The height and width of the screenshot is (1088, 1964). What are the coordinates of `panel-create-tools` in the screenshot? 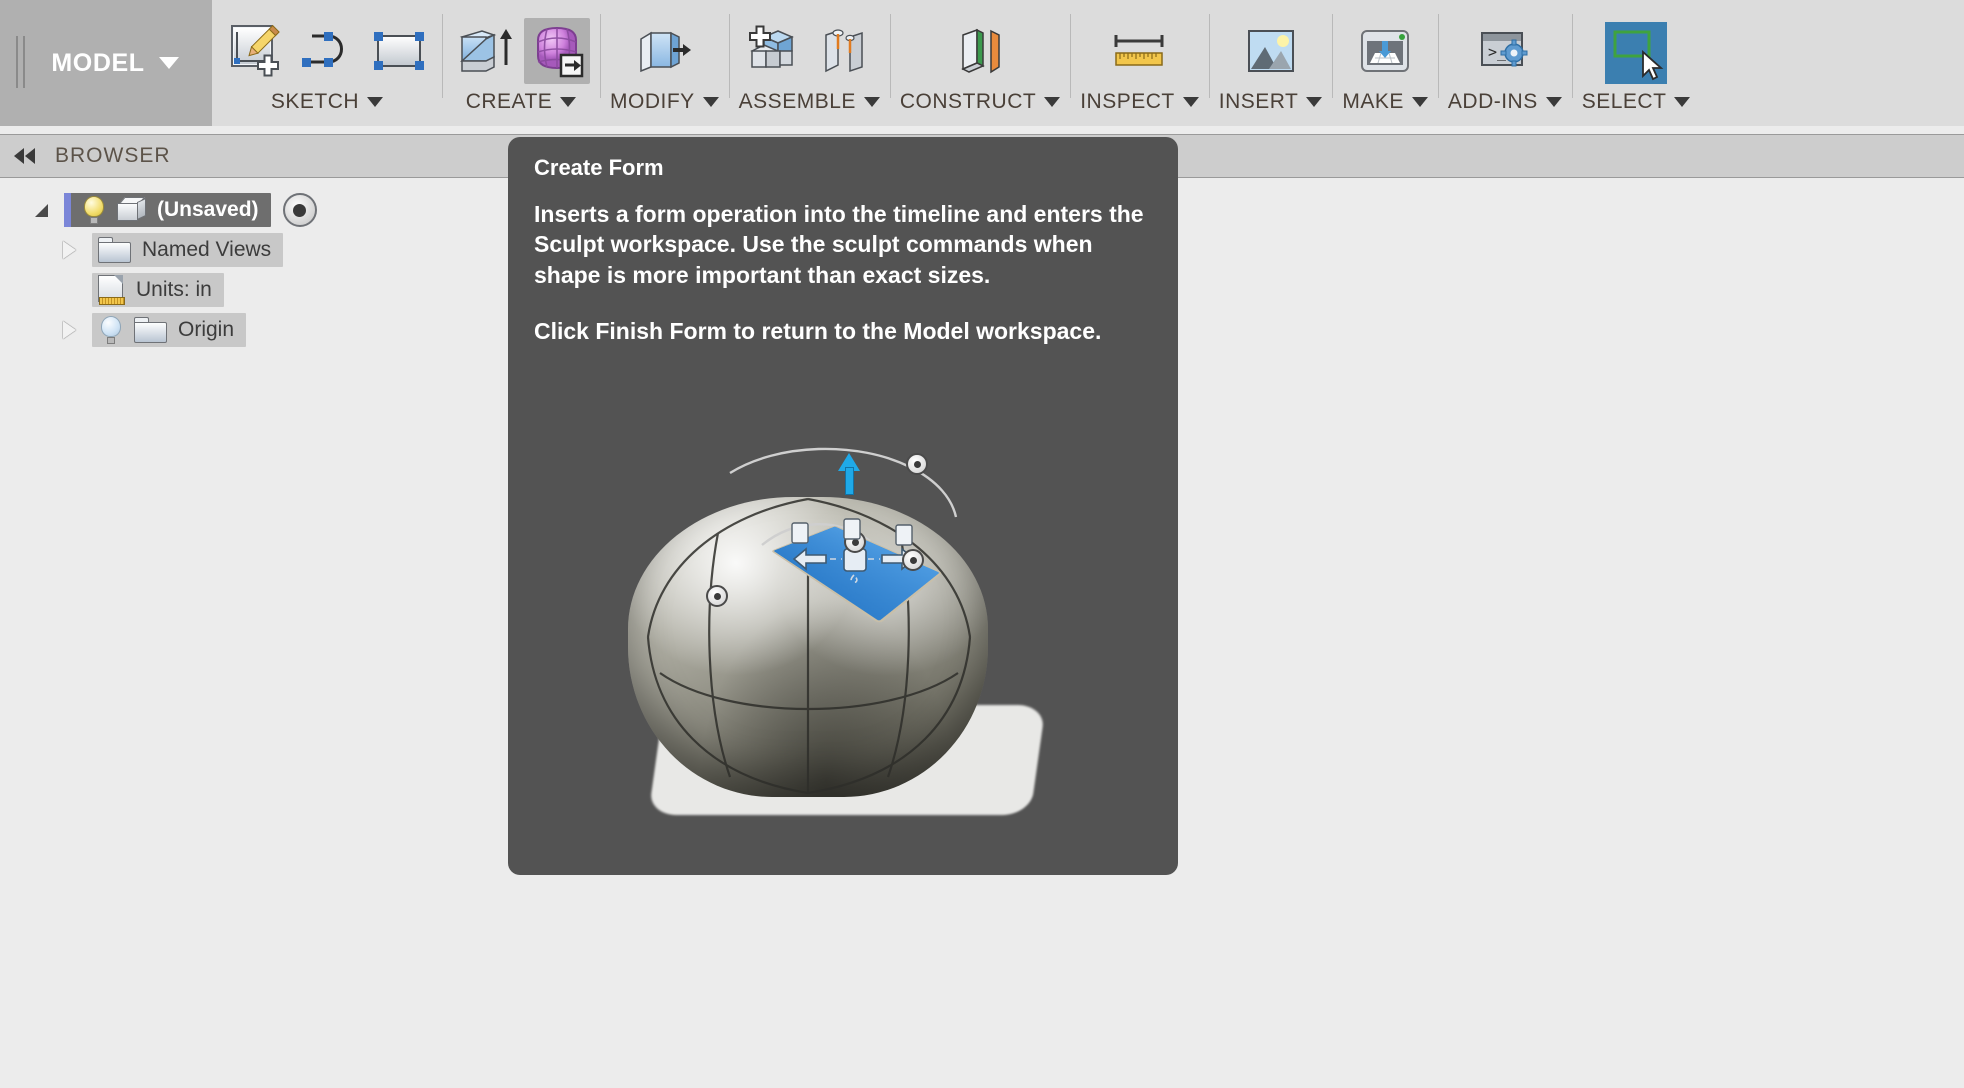 It's located at (521, 42).